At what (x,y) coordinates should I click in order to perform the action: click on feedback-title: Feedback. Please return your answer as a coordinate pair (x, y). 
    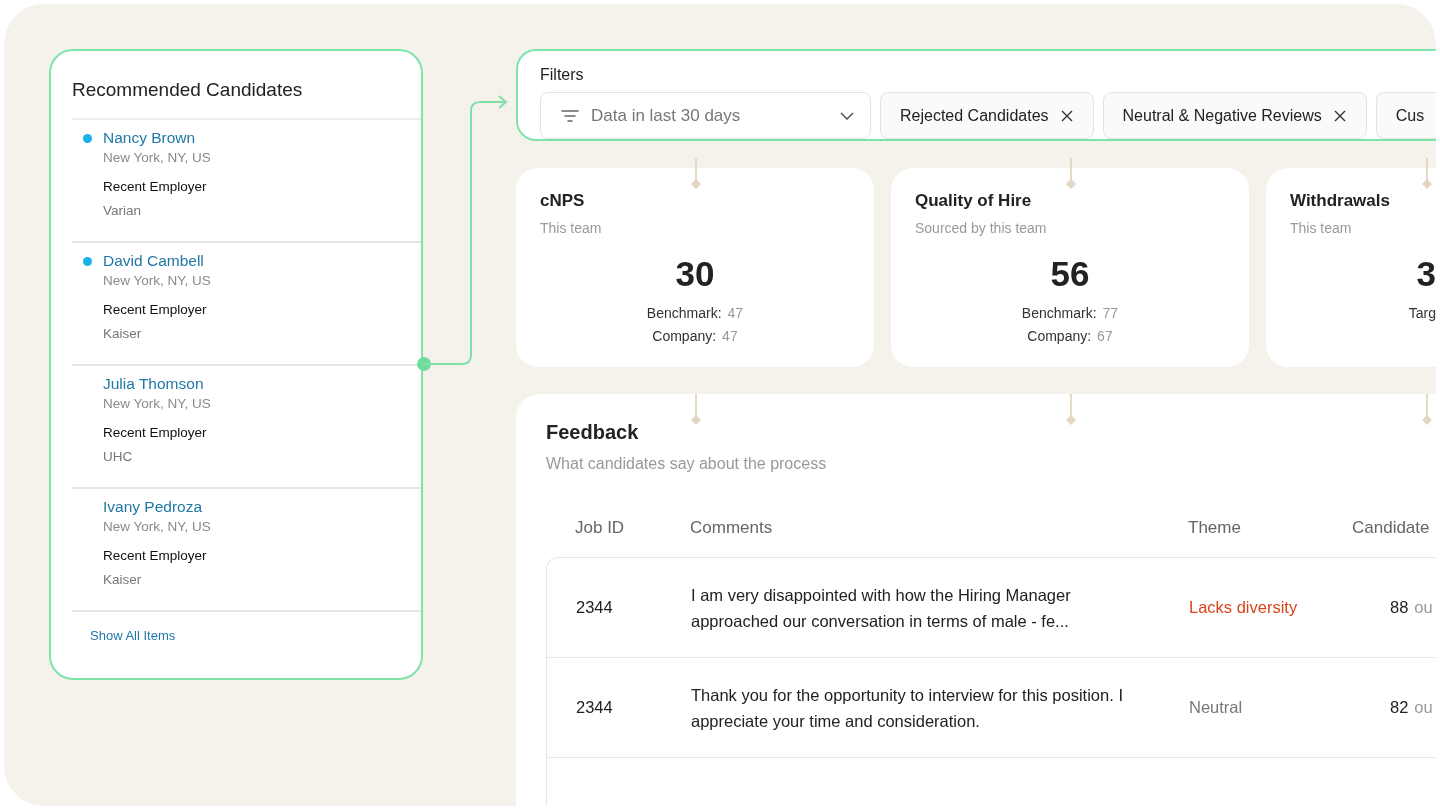
    Looking at the image, I should click on (593, 432).